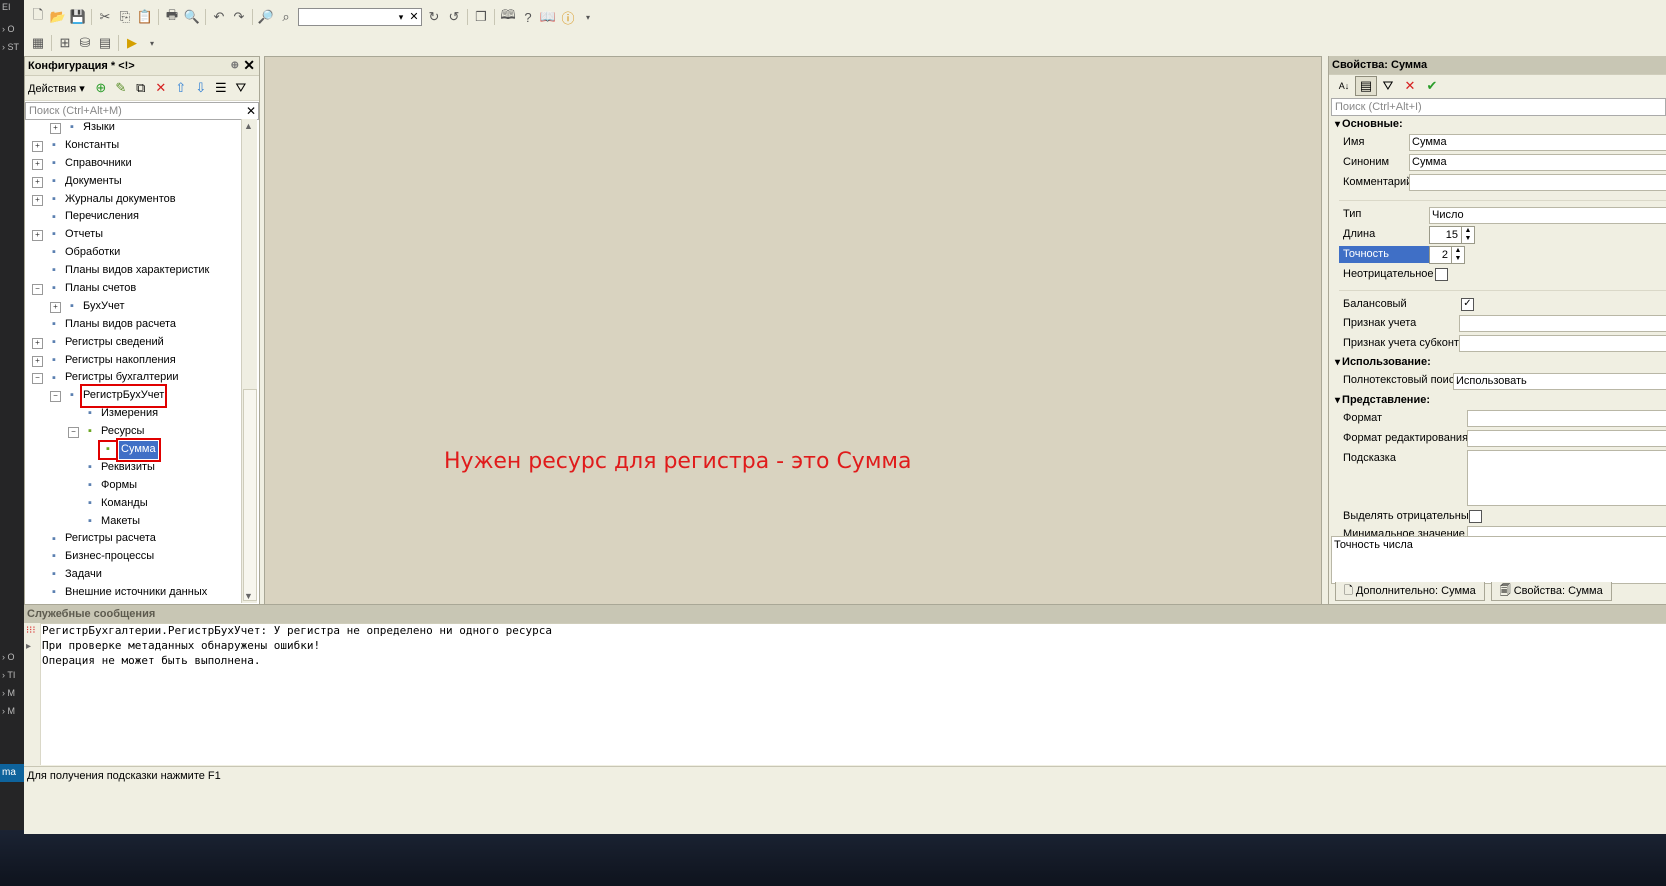 The width and height of the screenshot is (1666, 886). Describe the element at coordinates (134, 414) in the screenshot. I see `tree-item: ▪ Измерения` at that location.